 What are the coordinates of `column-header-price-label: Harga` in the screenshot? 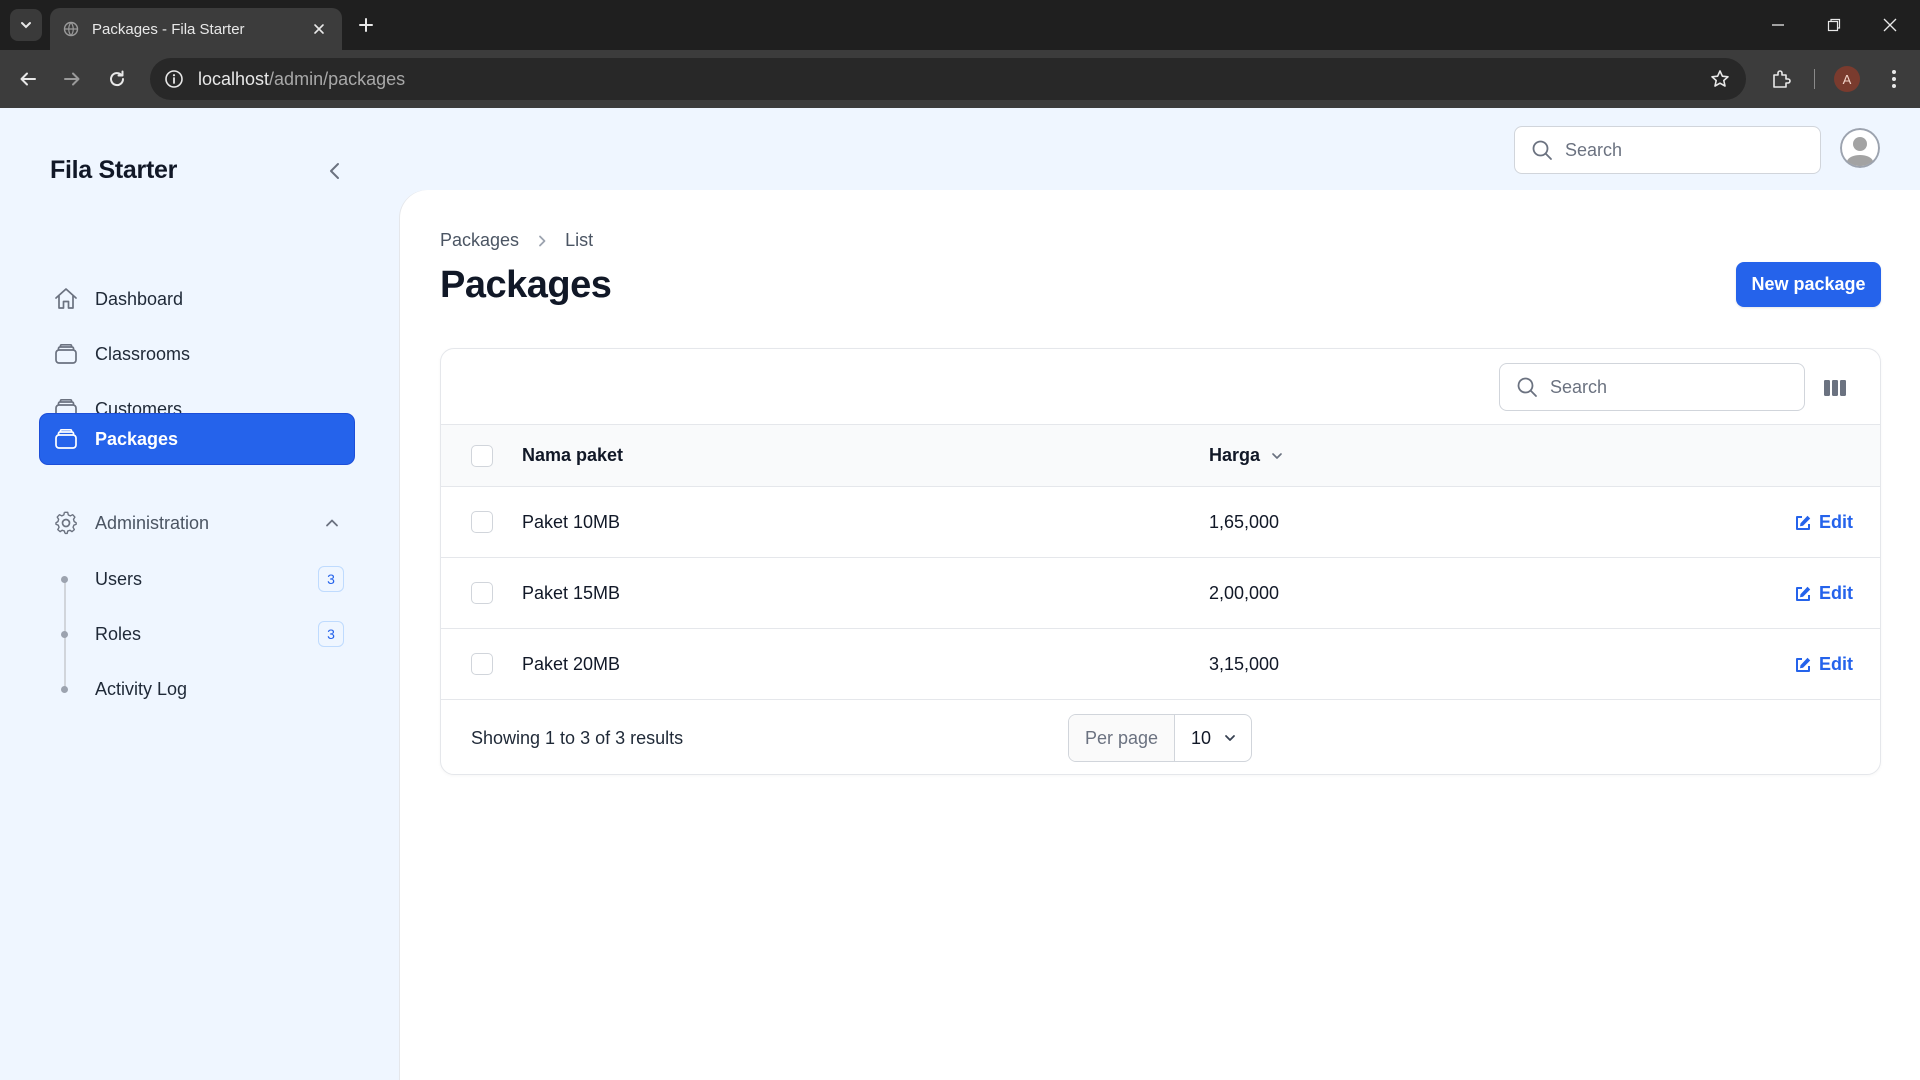 It's located at (1235, 455).